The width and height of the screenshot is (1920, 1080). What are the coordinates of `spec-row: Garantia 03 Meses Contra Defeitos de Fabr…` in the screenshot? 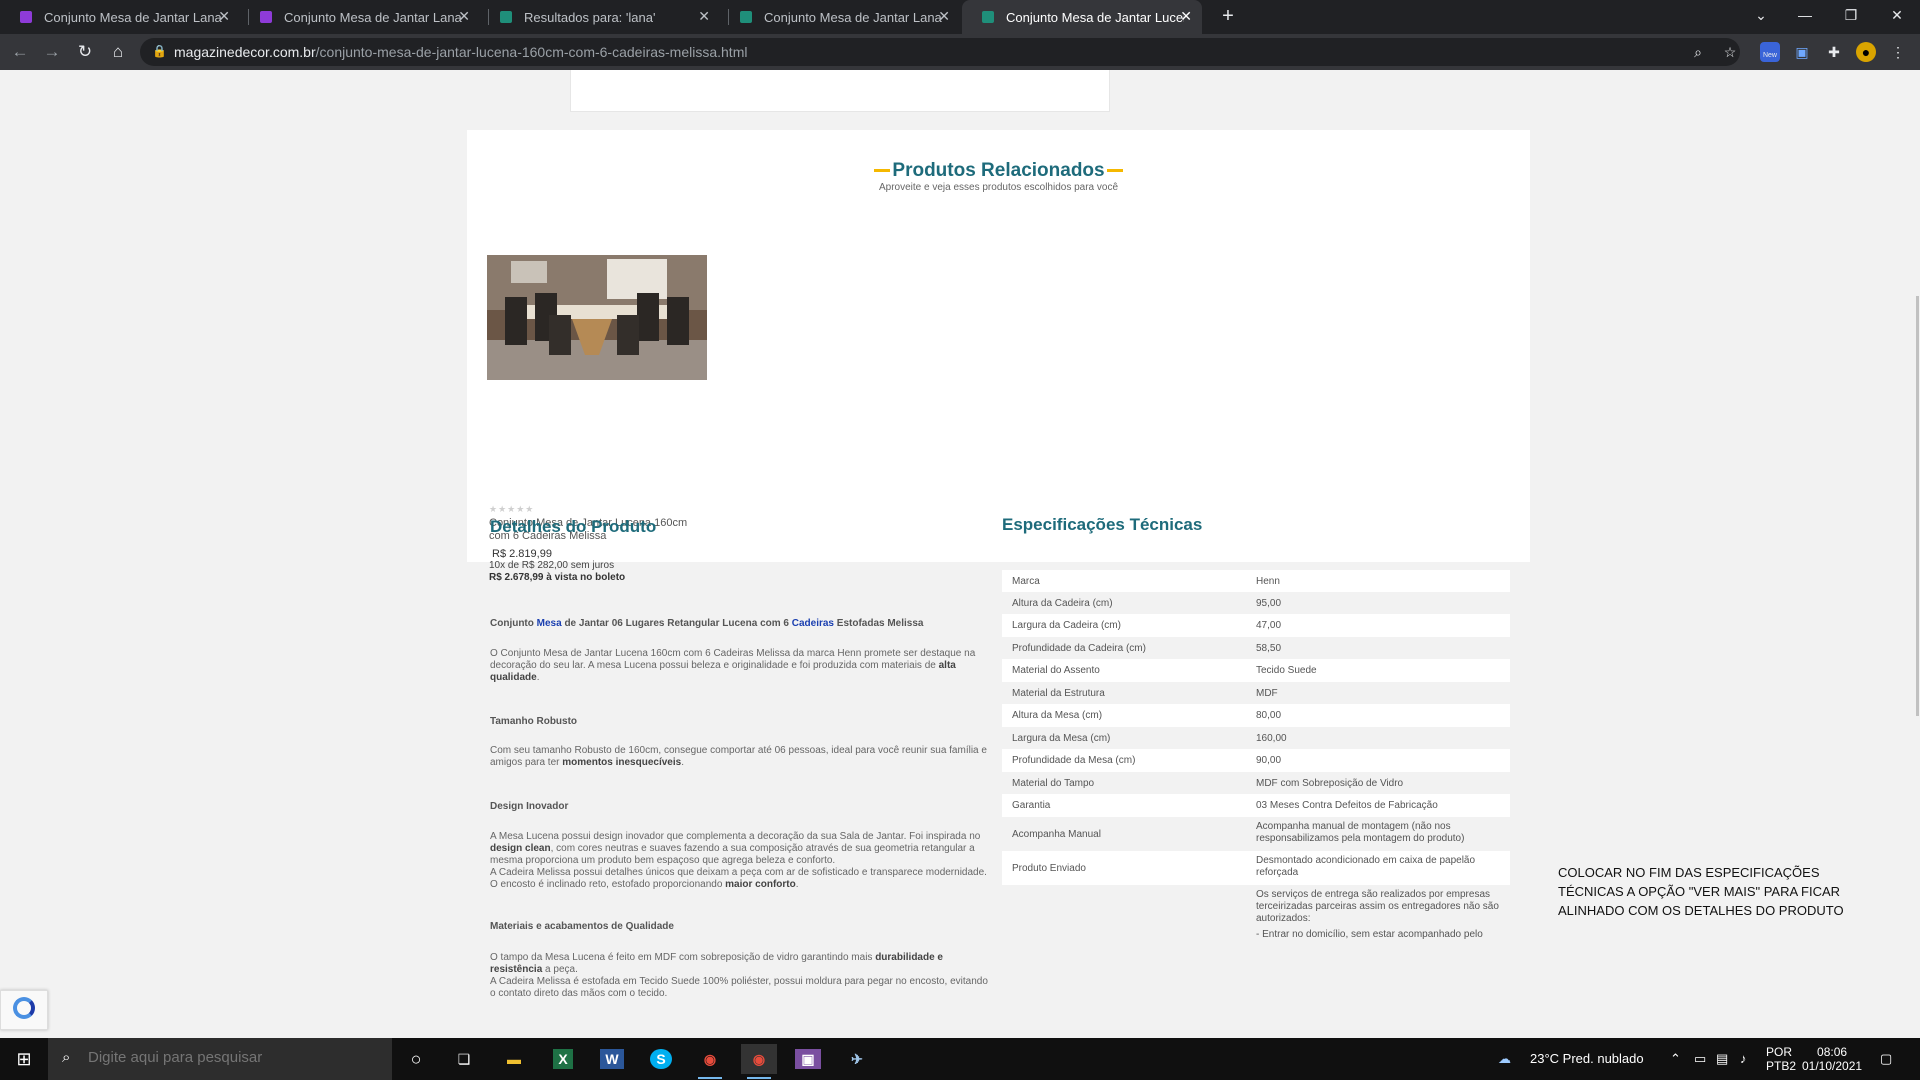 It's located at (1256, 805).